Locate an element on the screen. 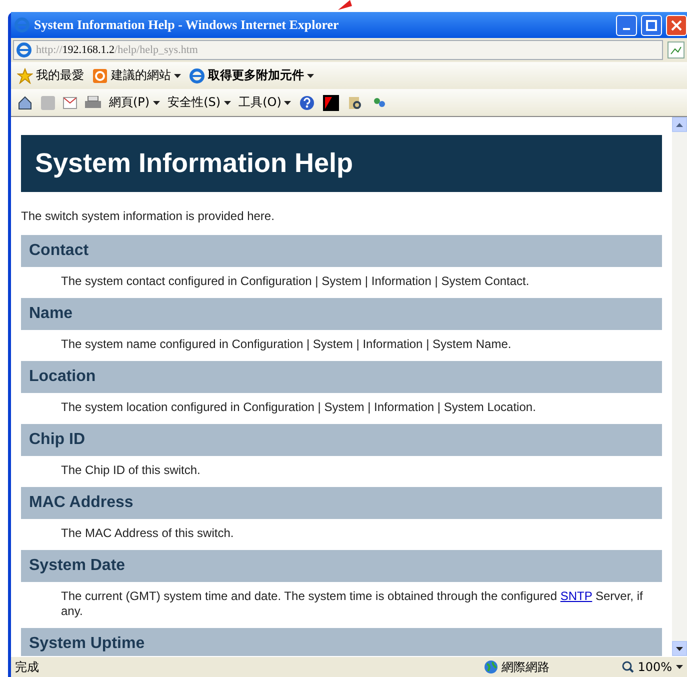  close-button is located at coordinates (676, 25).